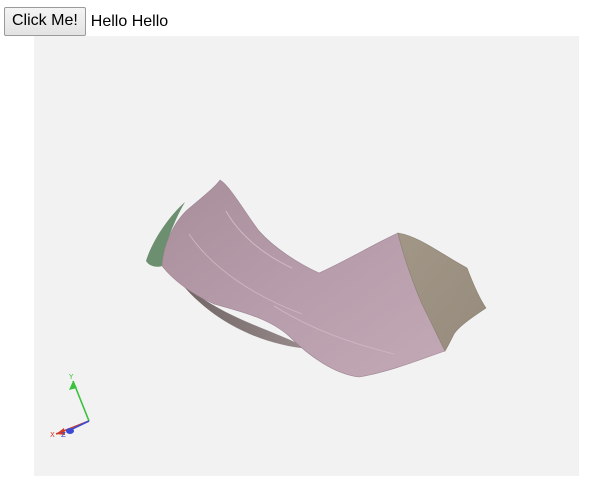  Describe the element at coordinates (45, 21) in the screenshot. I see `click-me-button: Click Me!` at that location.